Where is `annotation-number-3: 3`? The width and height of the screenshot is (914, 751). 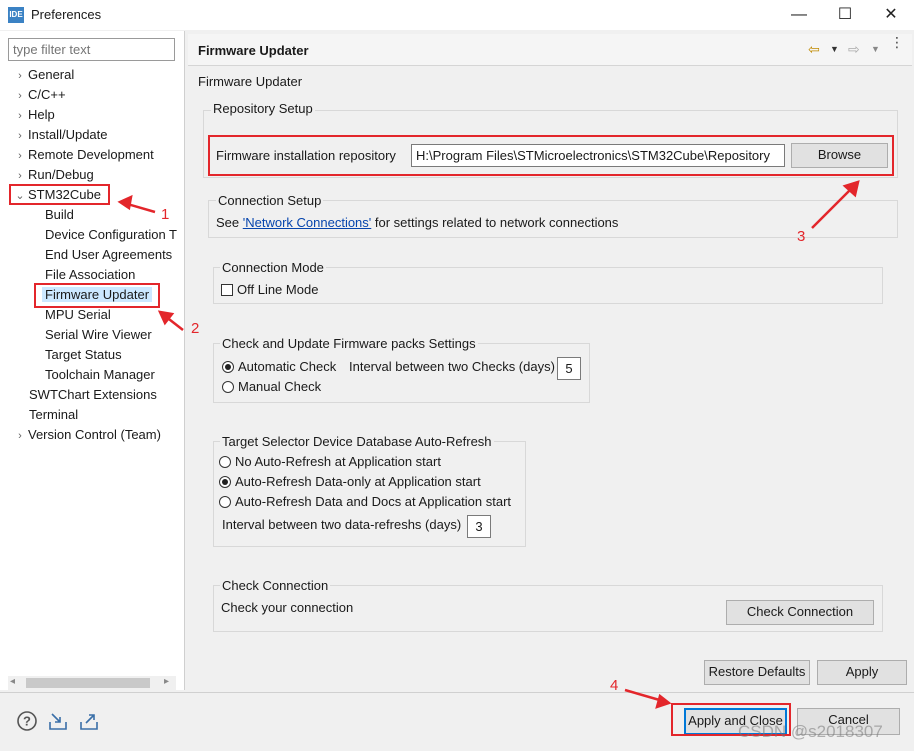 annotation-number-3: 3 is located at coordinates (801, 236).